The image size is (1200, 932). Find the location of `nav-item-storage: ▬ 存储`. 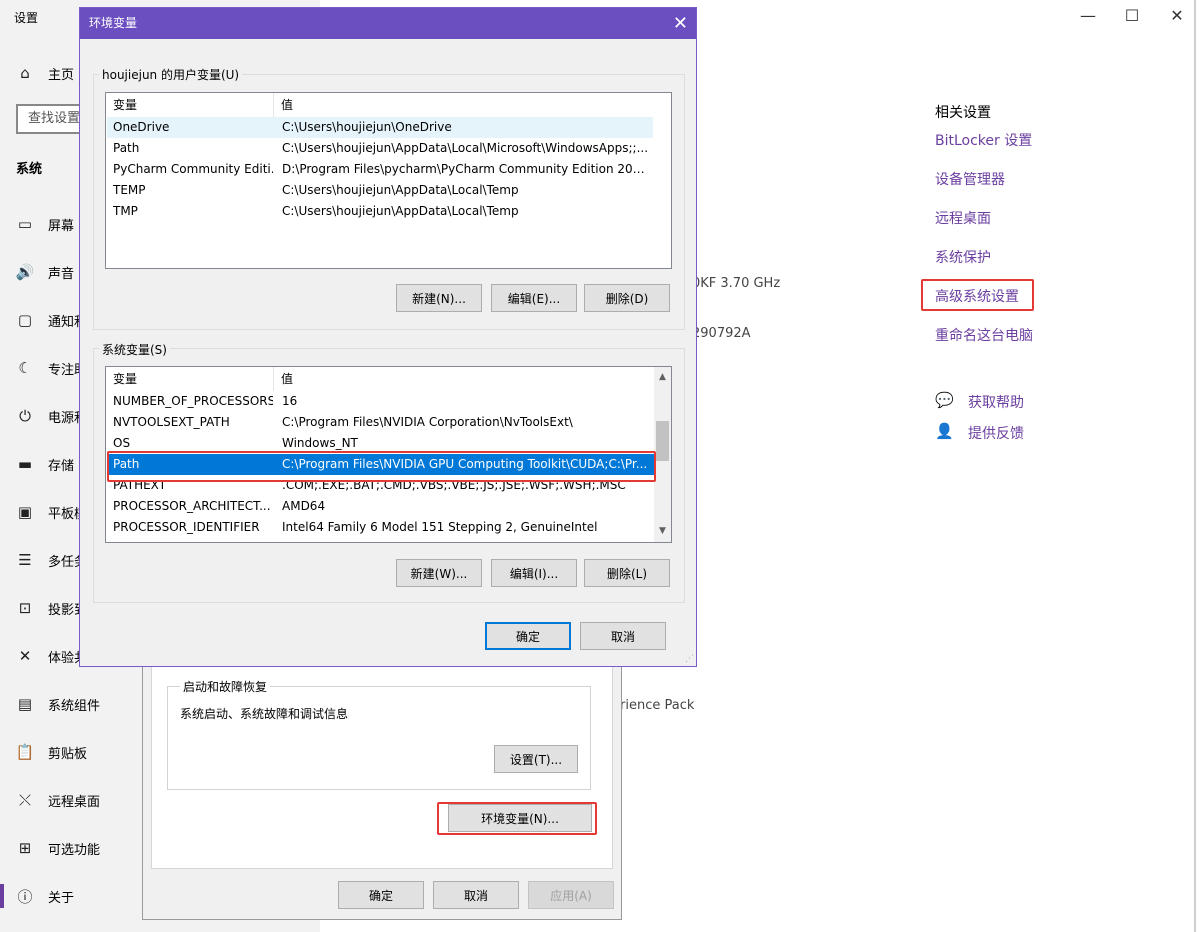

nav-item-storage: ▬ 存储 is located at coordinates (45, 464).